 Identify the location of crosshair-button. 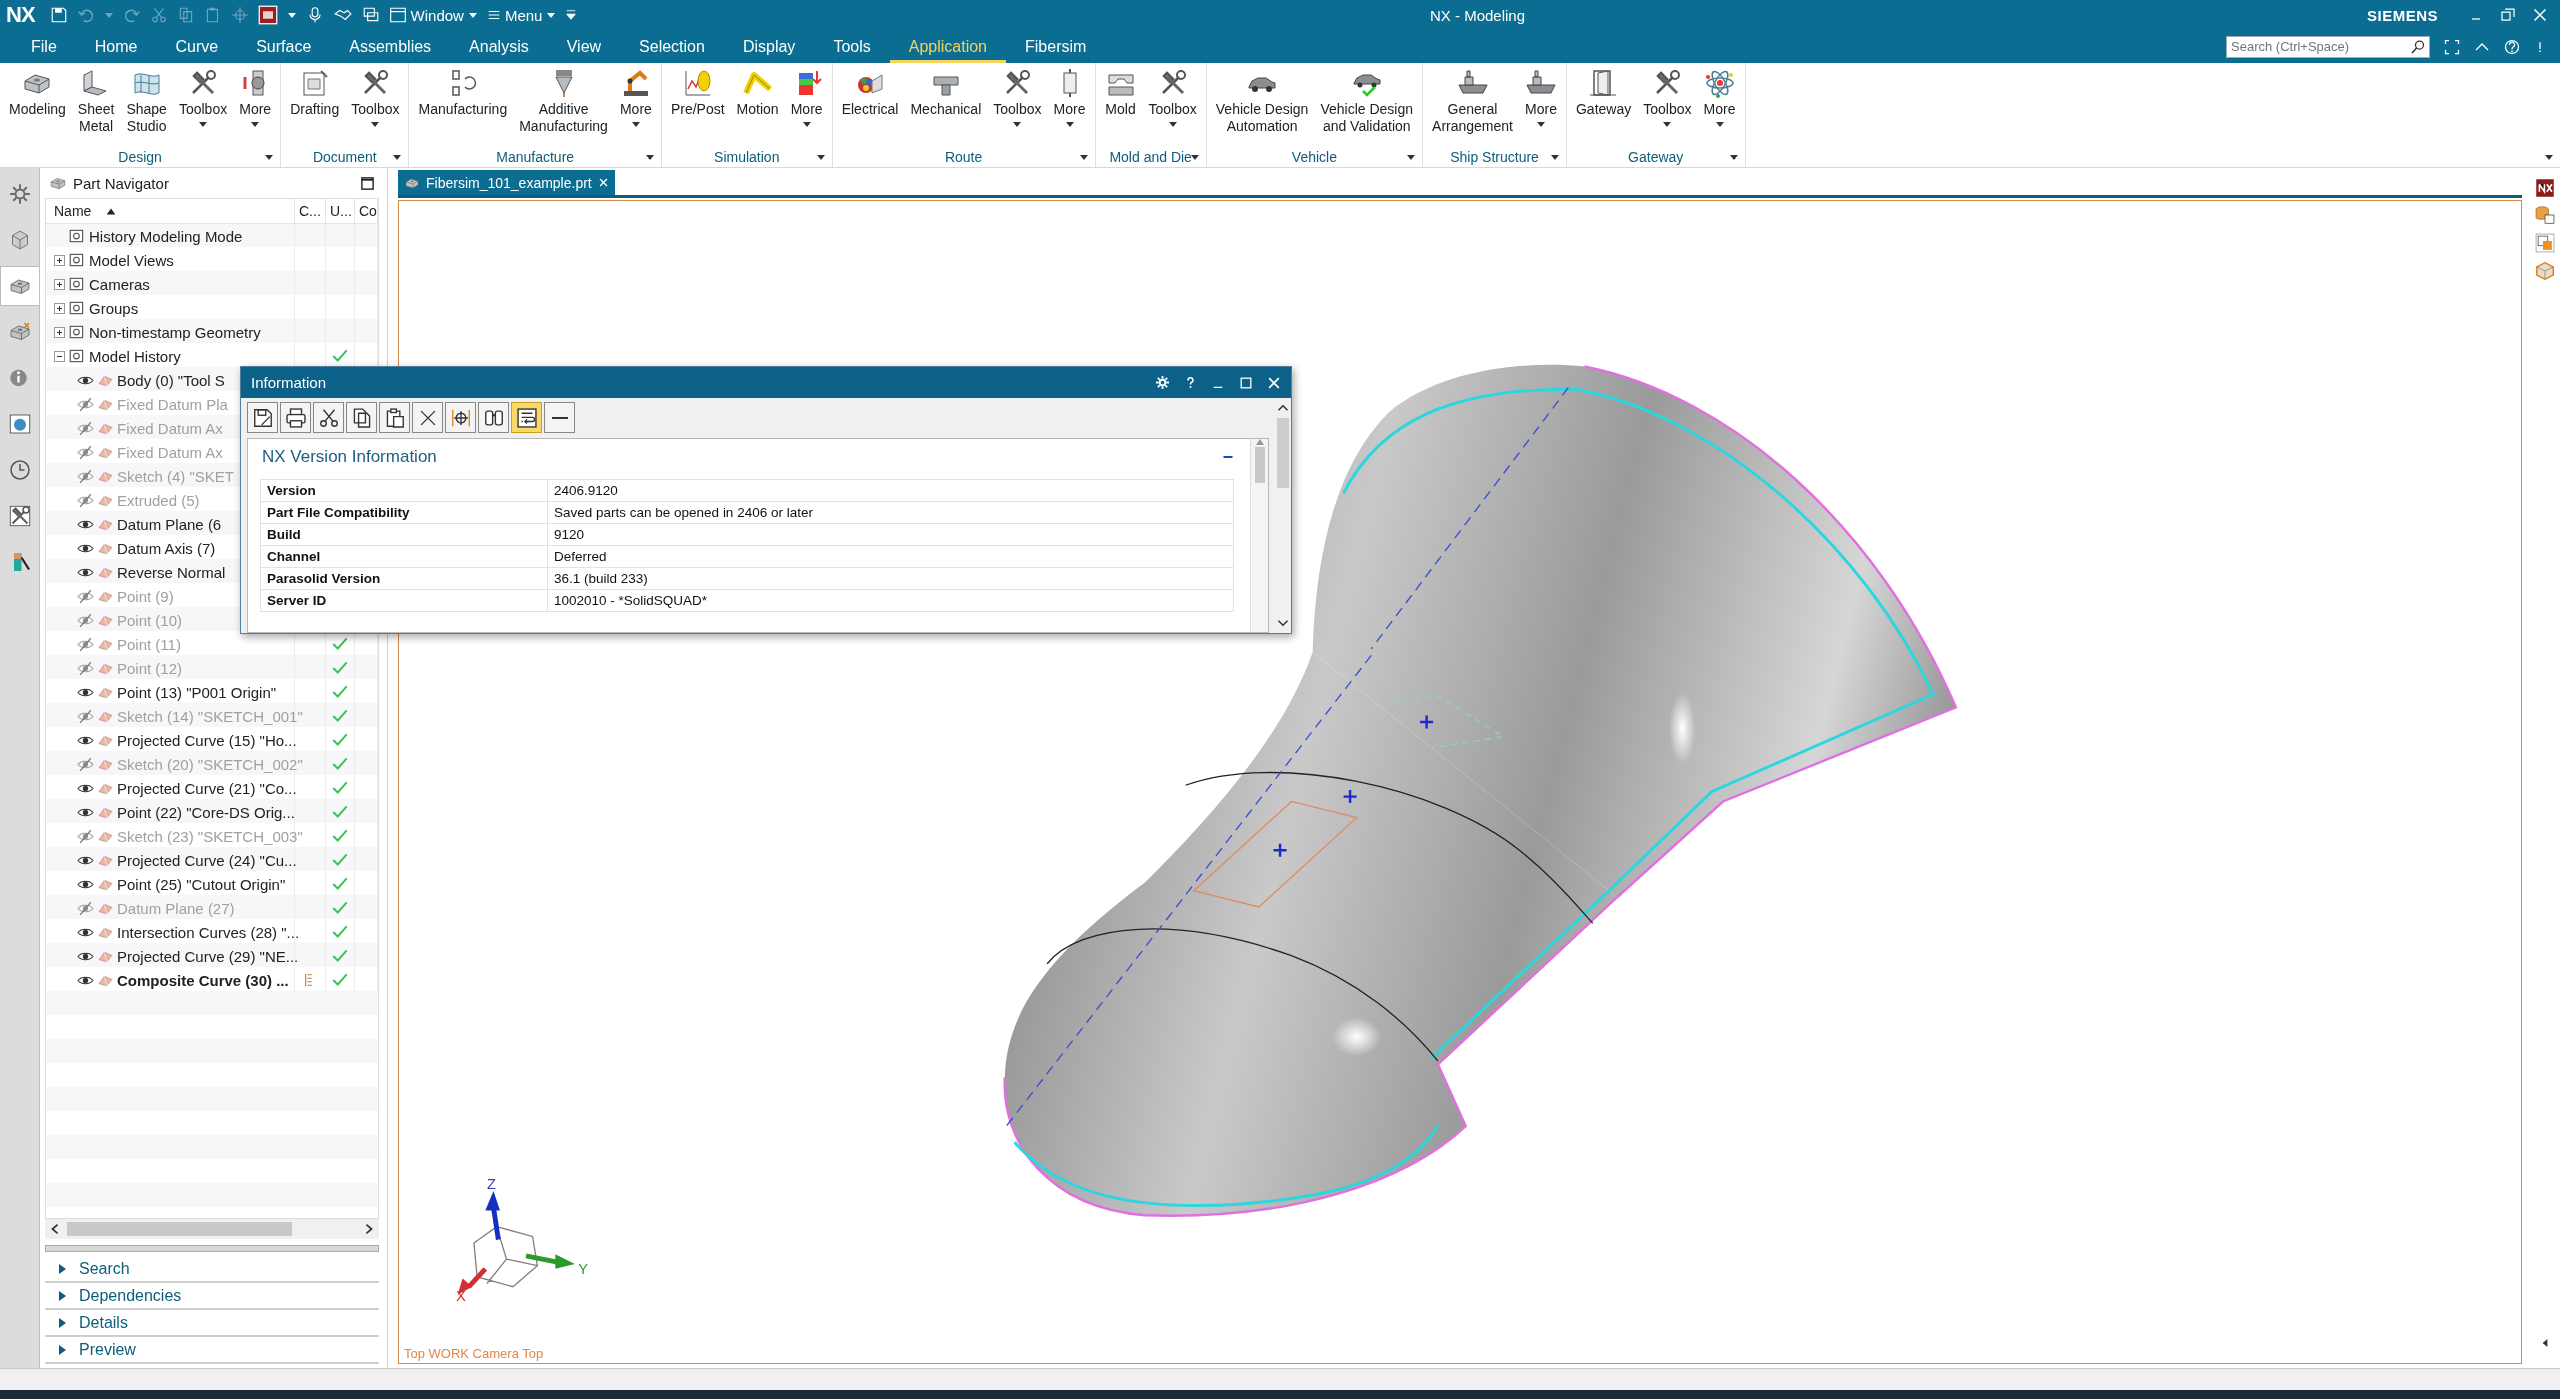
(460, 417).